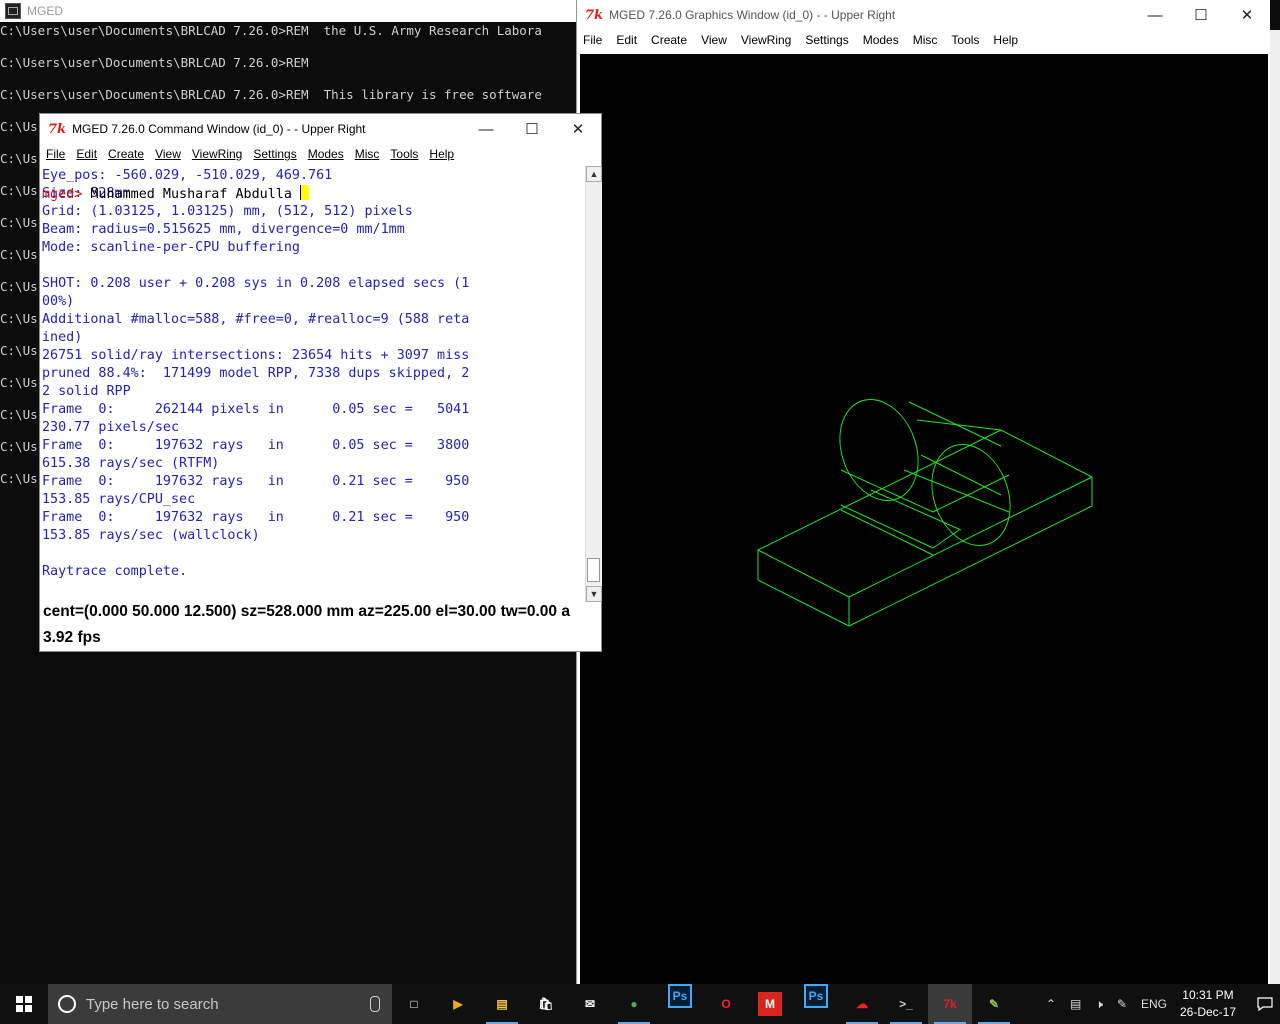 The image size is (1280, 1024). I want to click on output-line: 153.85 rays/sec (wallclock), so click(151, 535).